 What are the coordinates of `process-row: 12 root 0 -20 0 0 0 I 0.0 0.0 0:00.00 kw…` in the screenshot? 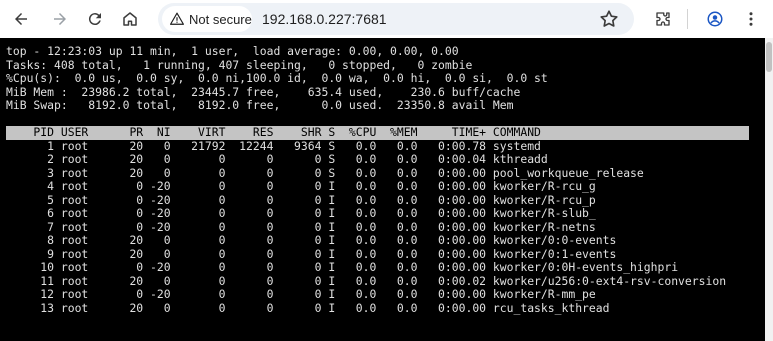 It's located at (301, 294).